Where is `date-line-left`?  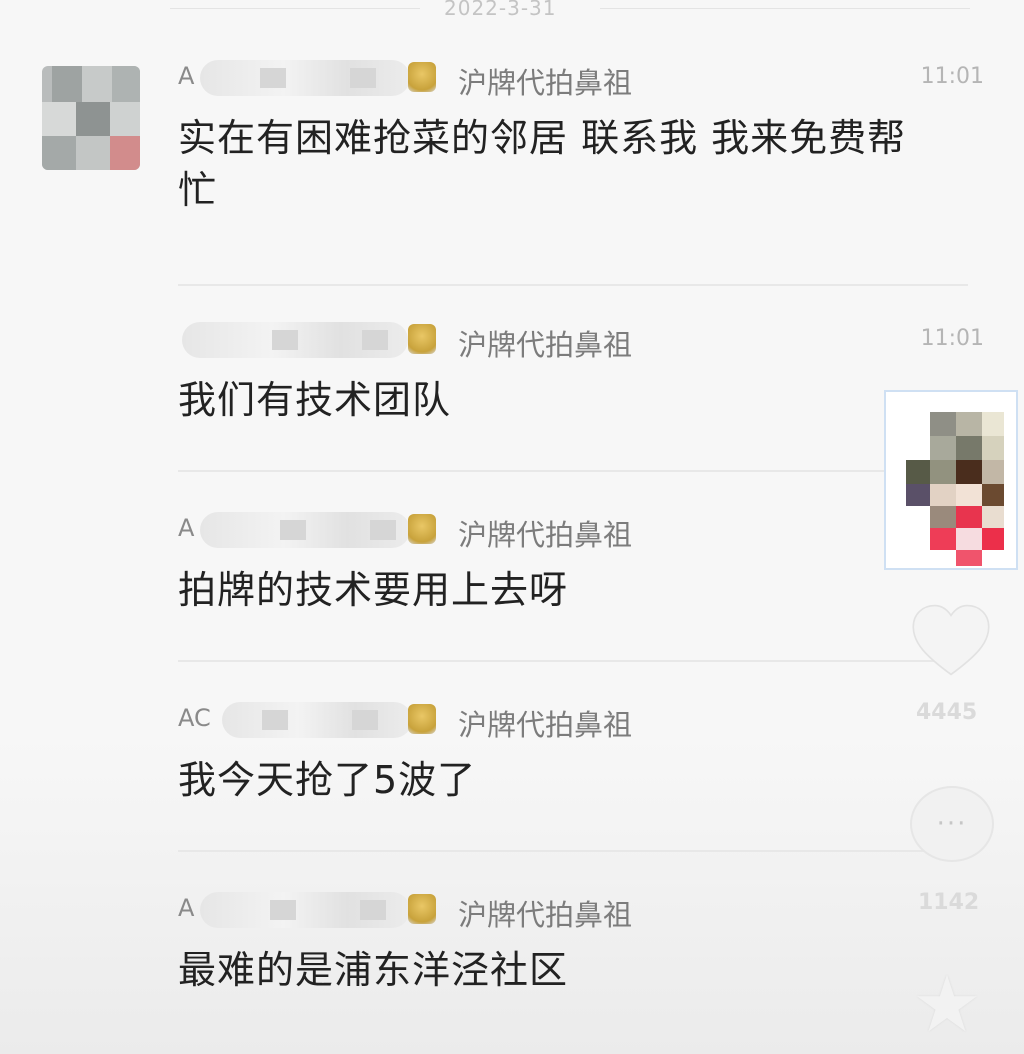
date-line-left is located at coordinates (295, 8).